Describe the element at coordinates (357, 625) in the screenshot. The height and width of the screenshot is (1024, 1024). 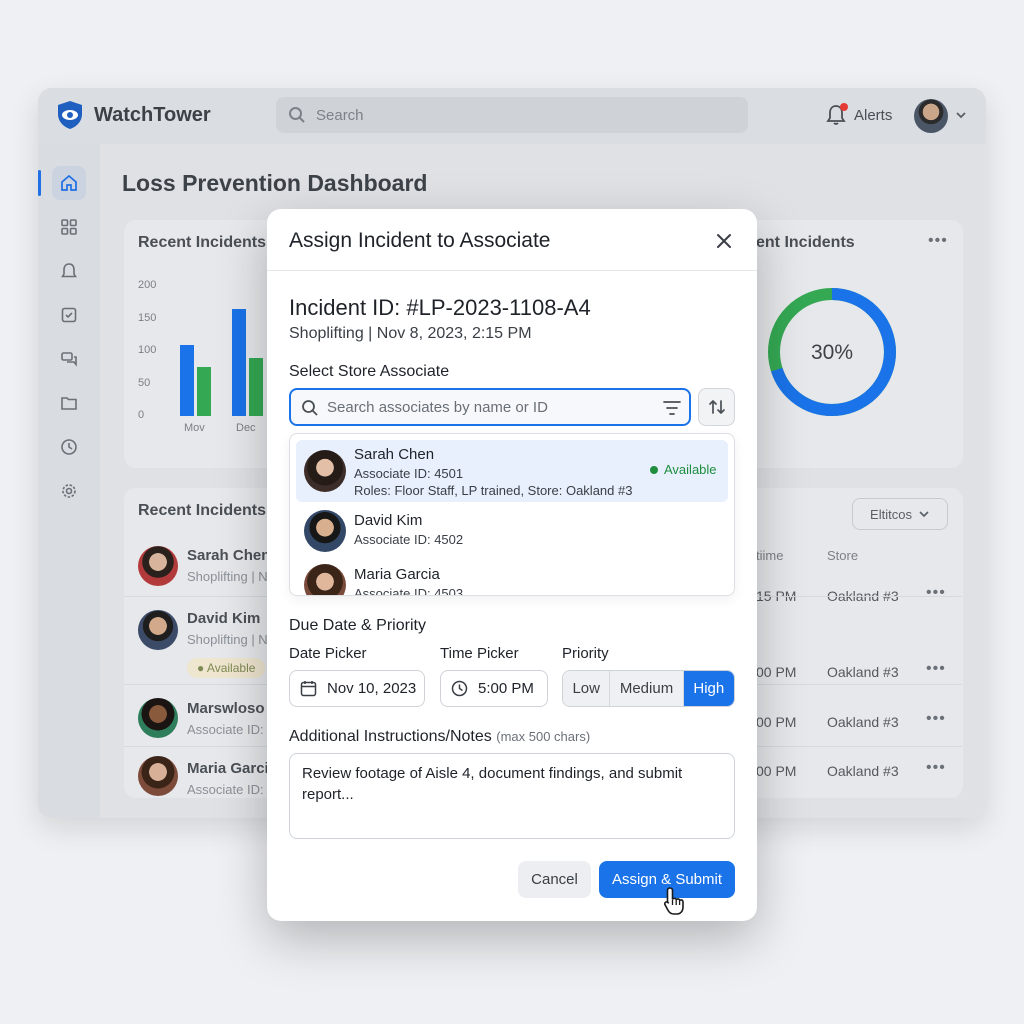
I see `due-priority-label: Due Date & Priority` at that location.